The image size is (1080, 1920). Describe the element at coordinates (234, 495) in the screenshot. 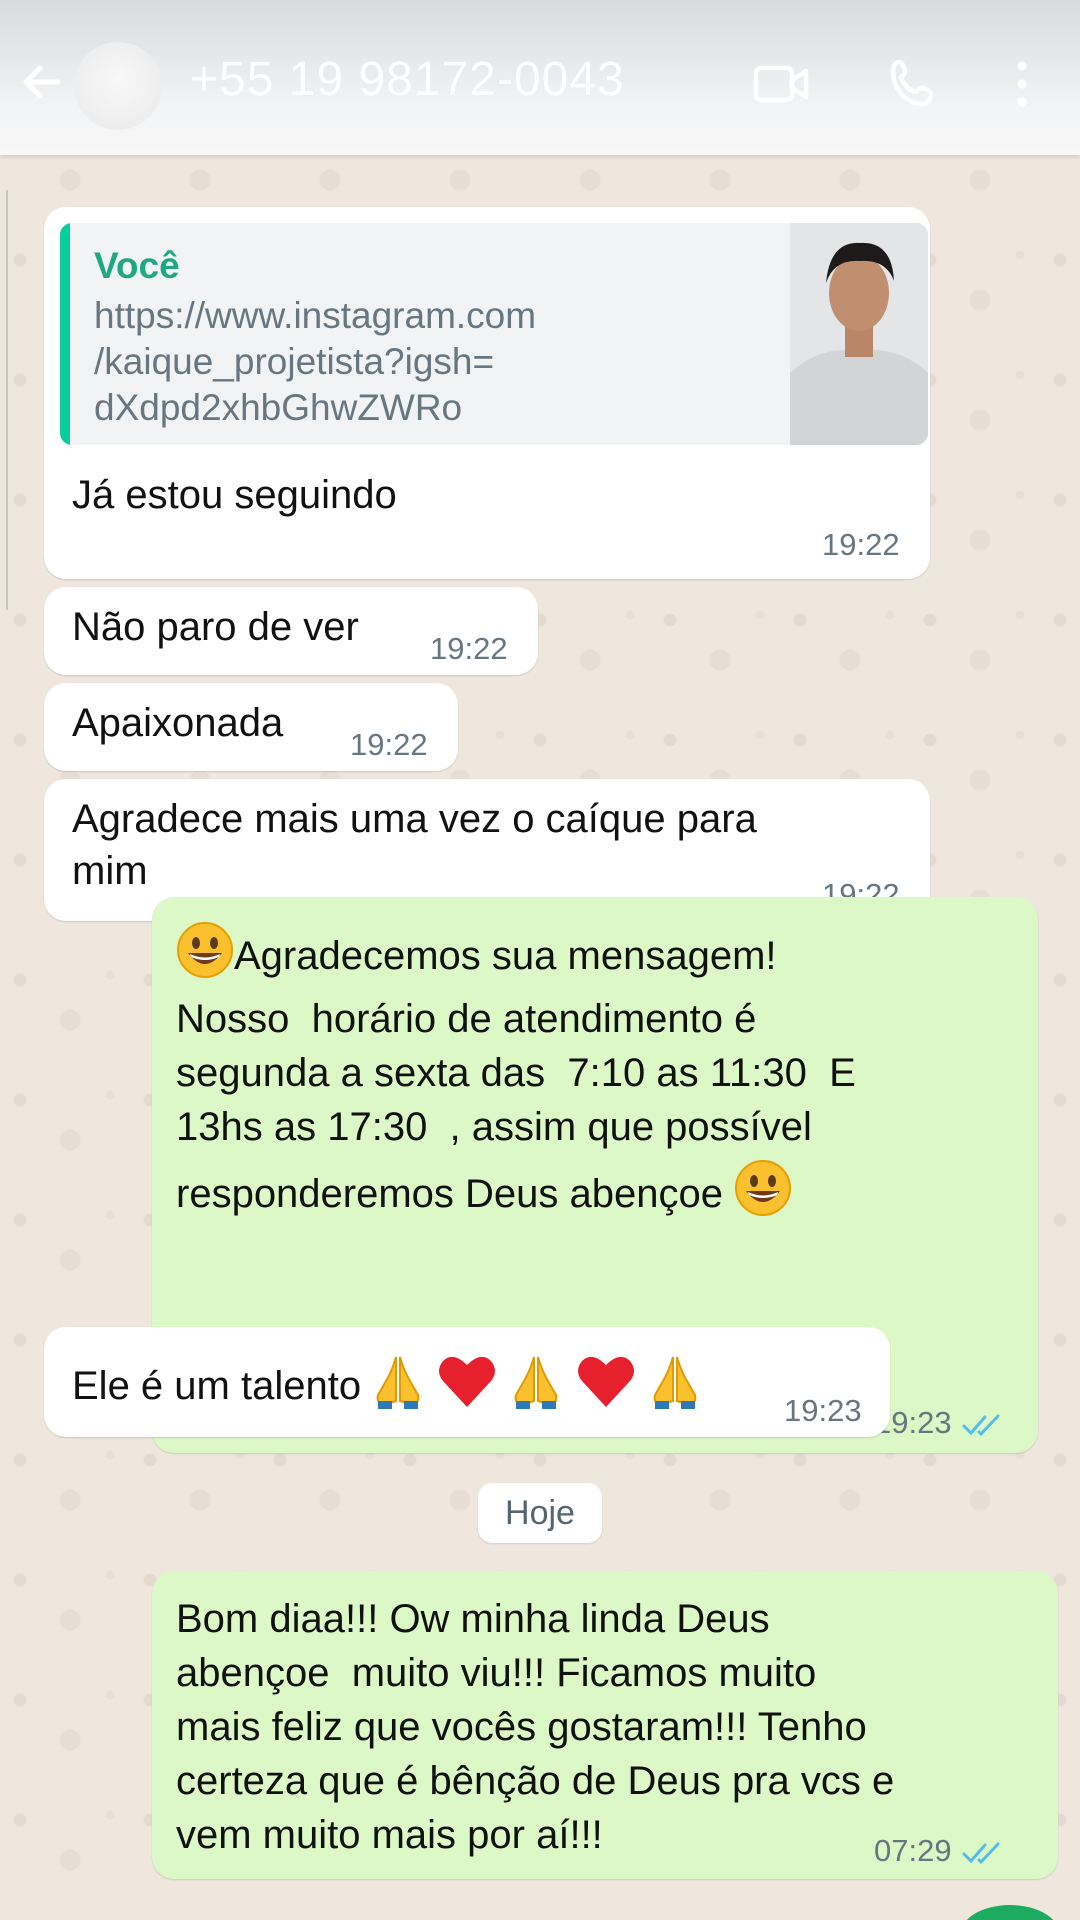

I see `message-text: Já estou seguindo` at that location.